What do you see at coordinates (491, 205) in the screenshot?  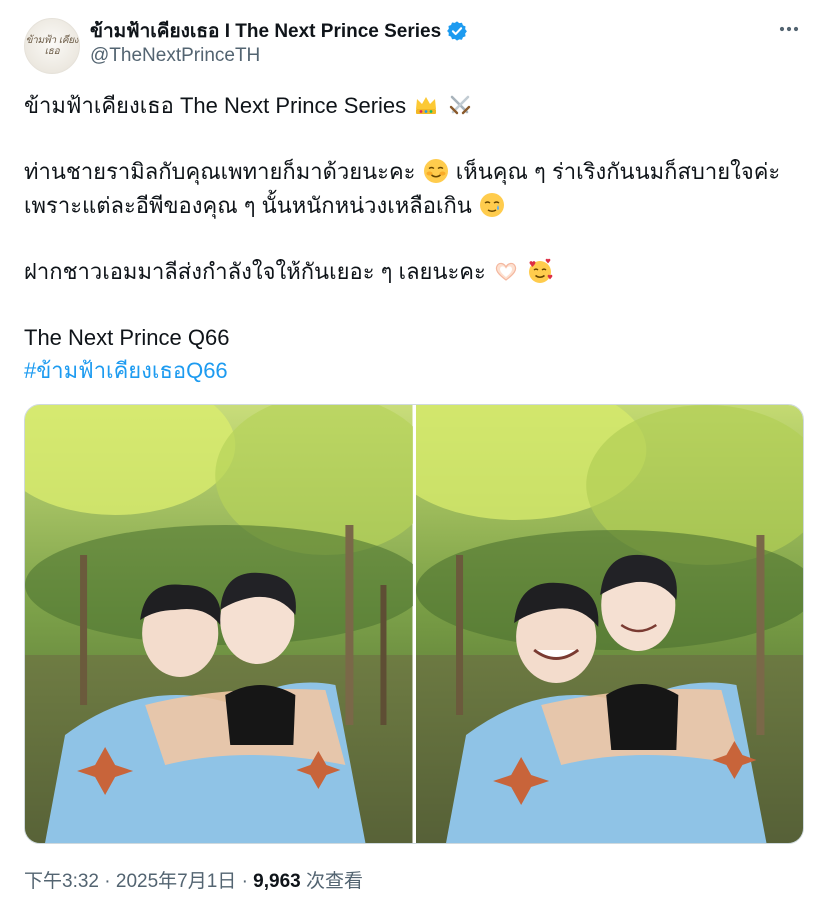 I see `smiling-face-with-tear-emoji` at bounding box center [491, 205].